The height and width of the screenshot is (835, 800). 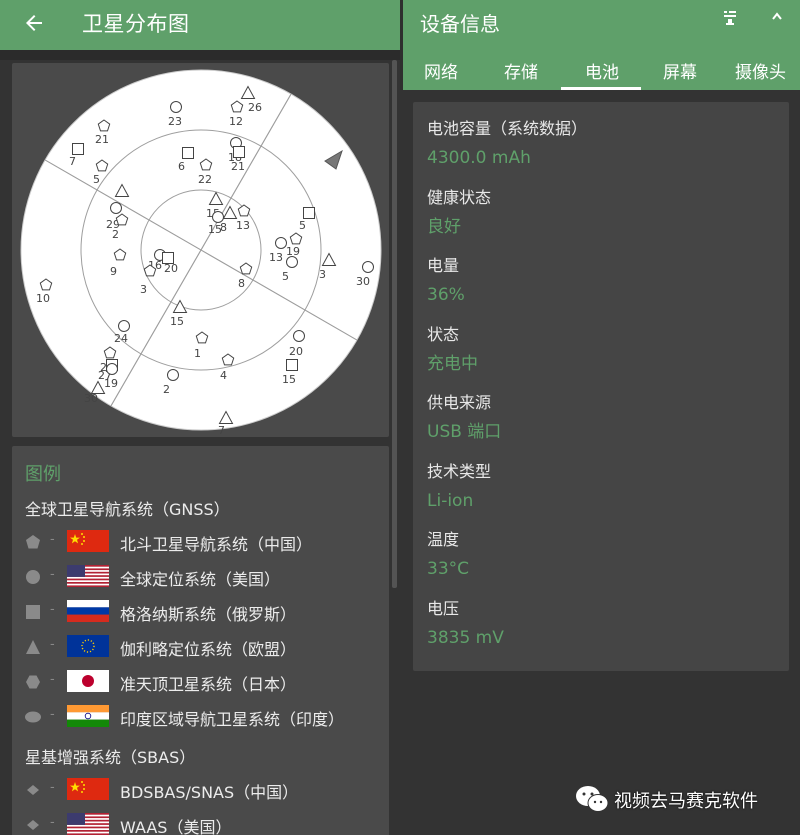 I want to click on legend-section-heading: 星基增强系统（SBAS）, so click(x=110, y=757).